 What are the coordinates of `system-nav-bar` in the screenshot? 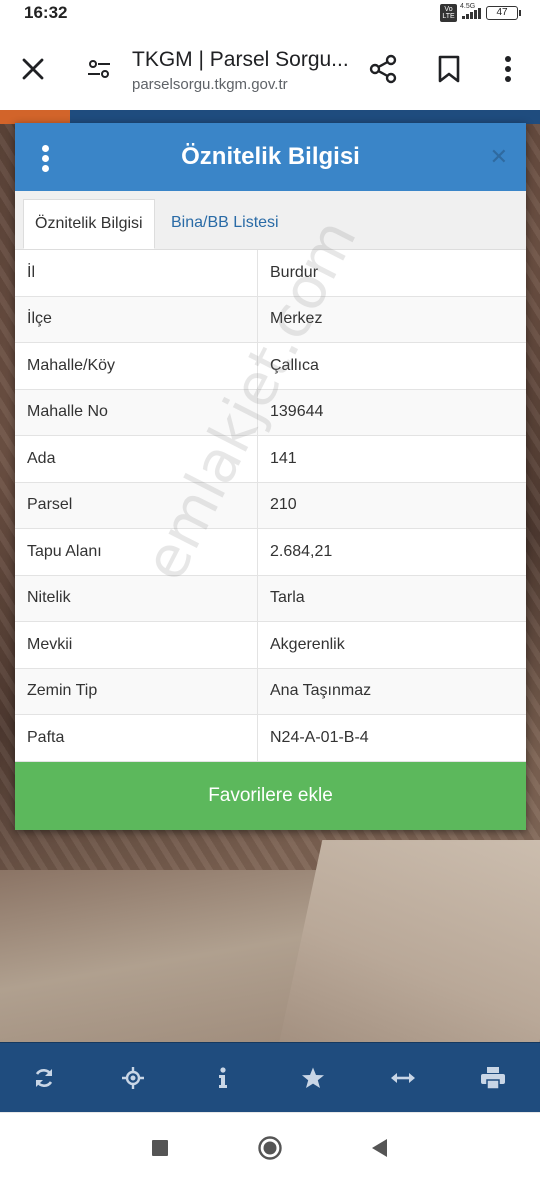 It's located at (270, 1146).